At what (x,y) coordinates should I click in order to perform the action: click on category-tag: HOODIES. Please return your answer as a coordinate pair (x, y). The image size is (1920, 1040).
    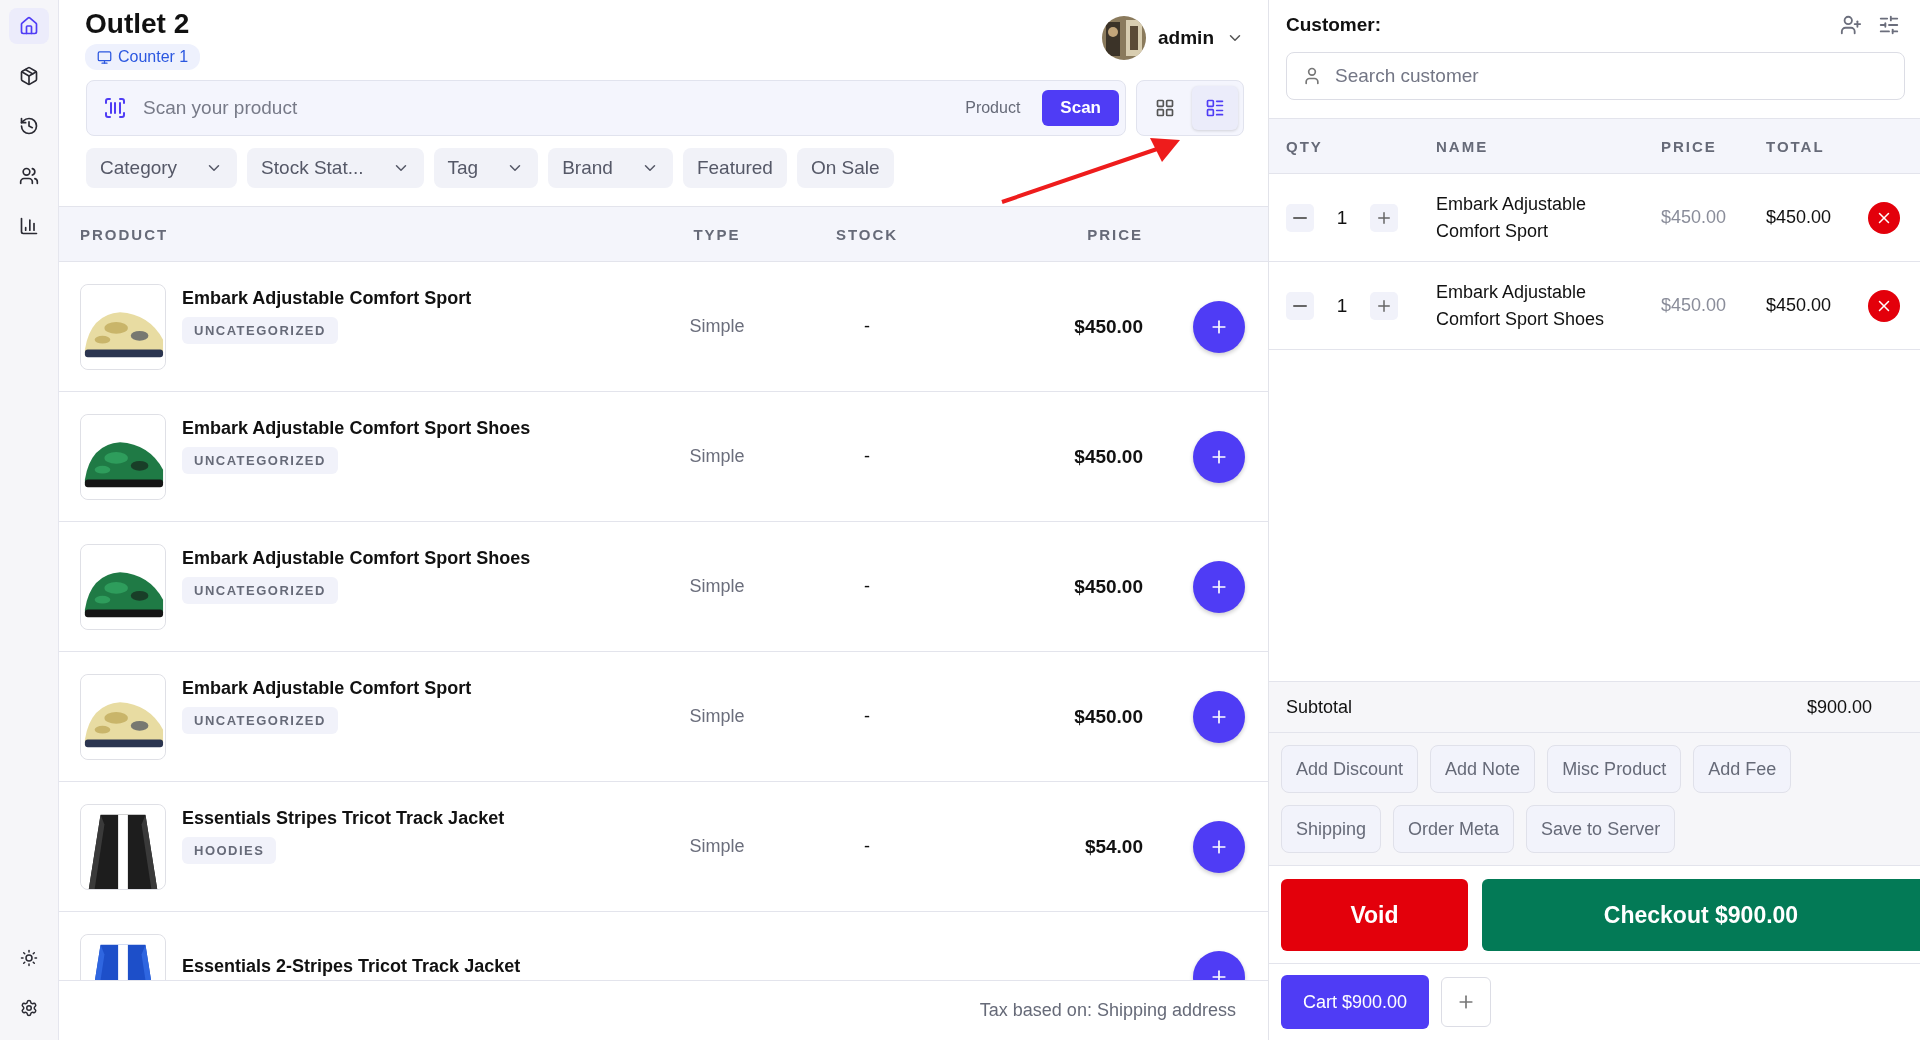
    Looking at the image, I should click on (229, 850).